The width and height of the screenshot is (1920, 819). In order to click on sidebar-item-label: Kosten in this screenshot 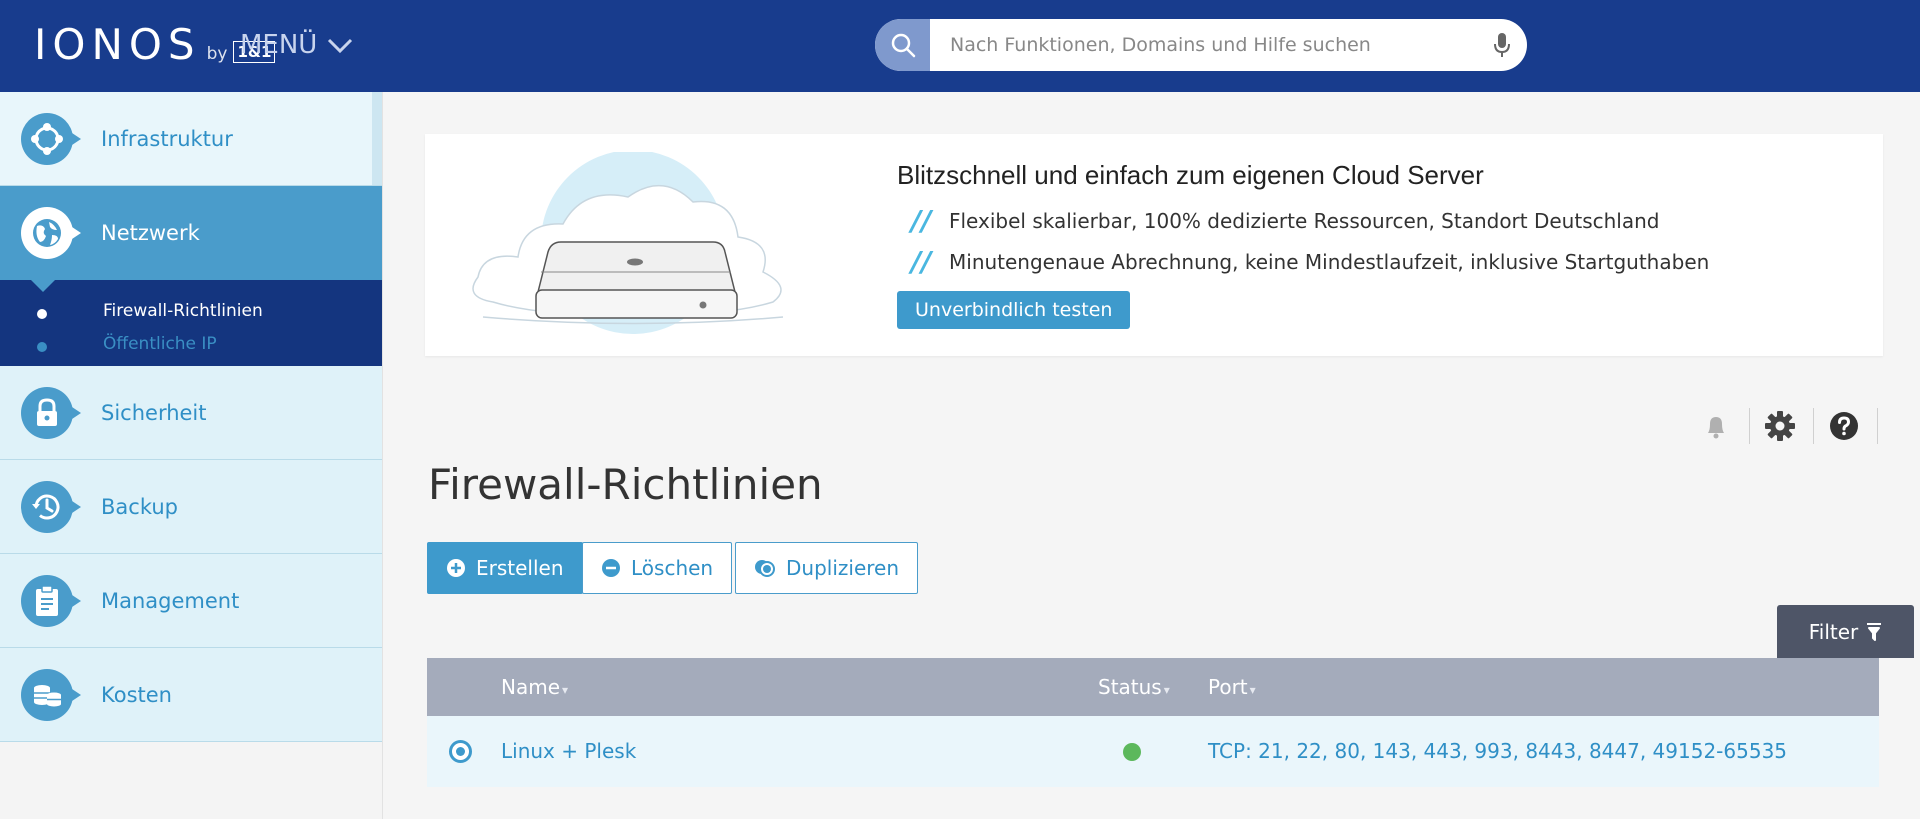, I will do `click(136, 694)`.